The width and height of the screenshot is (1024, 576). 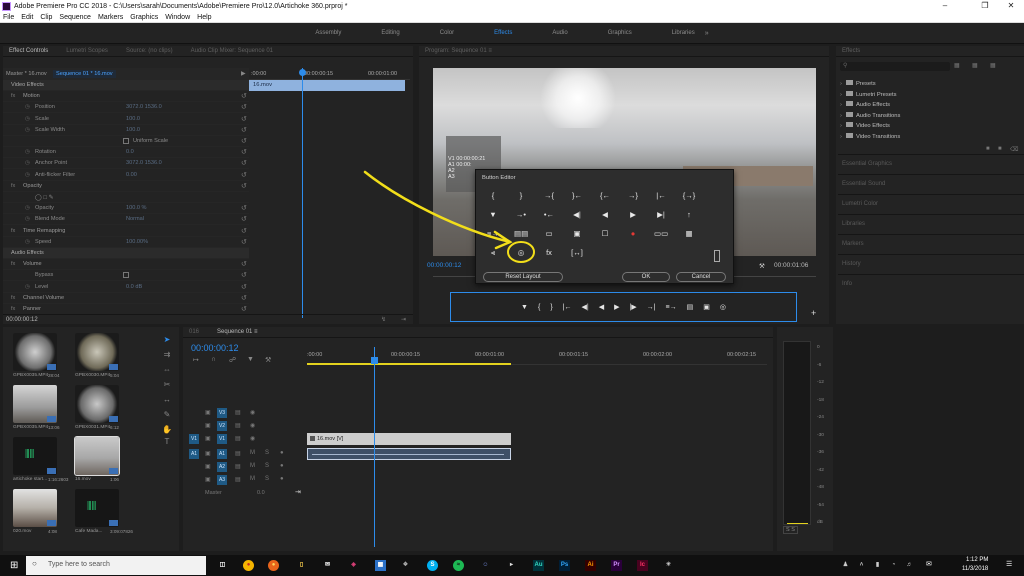 What do you see at coordinates (126, 265) in the screenshot?
I see `effect-property-row: fx Volume ↺` at bounding box center [126, 265].